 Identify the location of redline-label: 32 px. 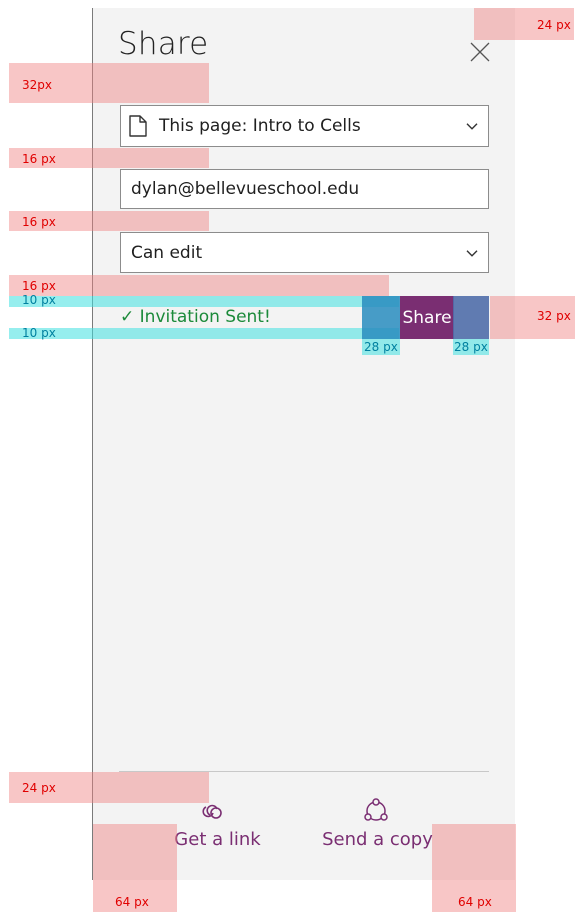
(554, 316).